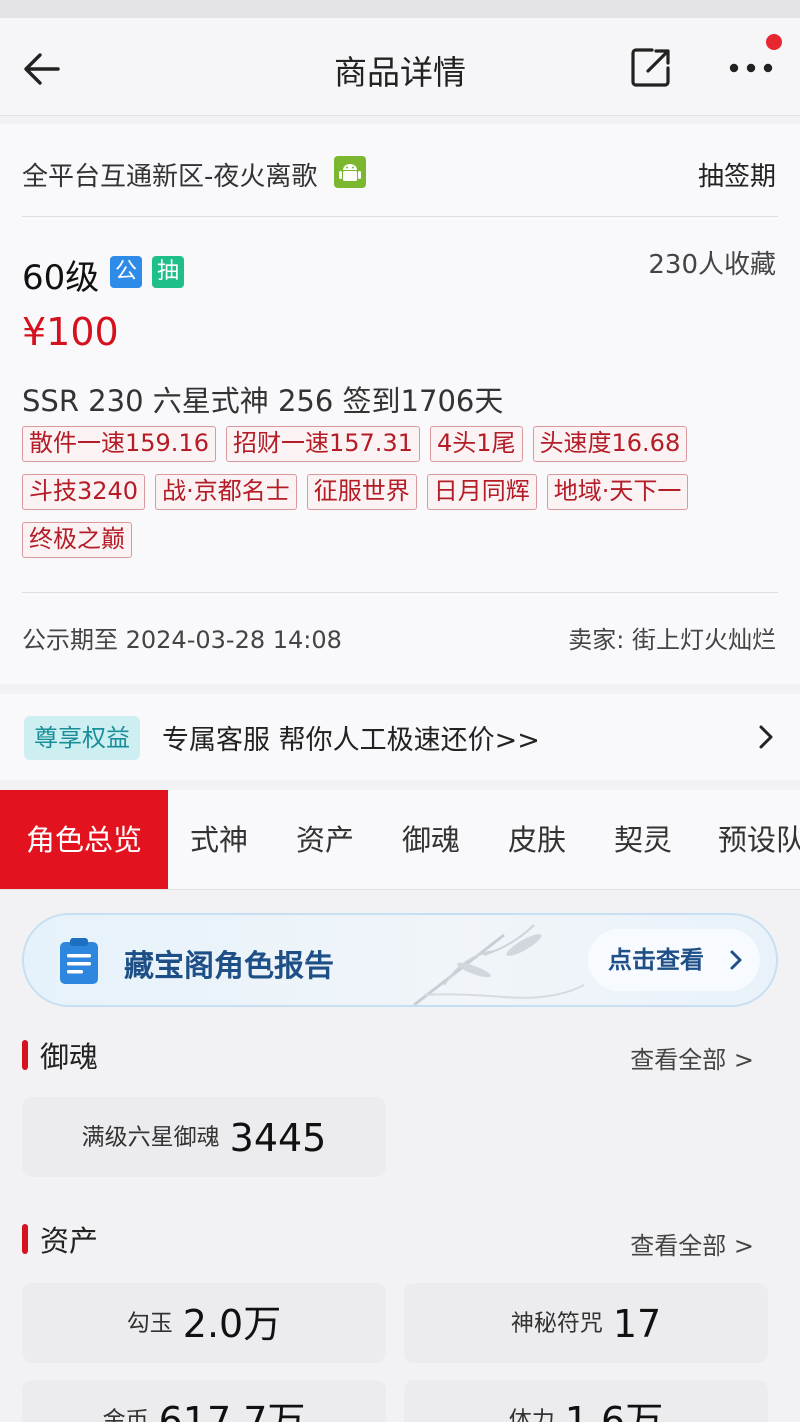 The image size is (800, 1422). Describe the element at coordinates (751, 68) in the screenshot. I see `more-icon` at that location.